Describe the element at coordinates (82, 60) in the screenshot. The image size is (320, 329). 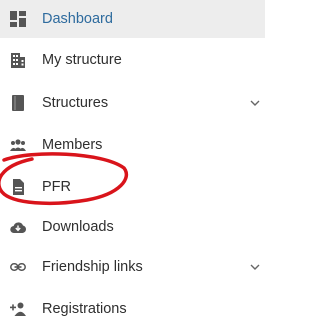
I see `sidebar-item-label: My structure` at that location.